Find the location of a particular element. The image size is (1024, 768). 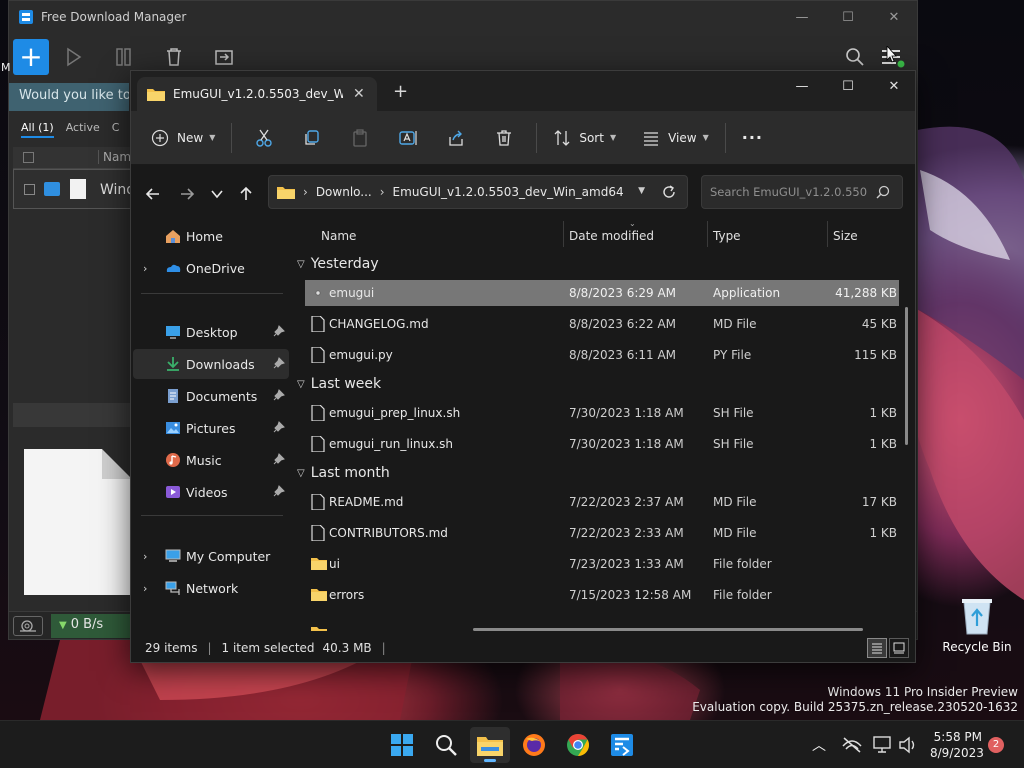

fdm-start-button is located at coordinates (74, 57).